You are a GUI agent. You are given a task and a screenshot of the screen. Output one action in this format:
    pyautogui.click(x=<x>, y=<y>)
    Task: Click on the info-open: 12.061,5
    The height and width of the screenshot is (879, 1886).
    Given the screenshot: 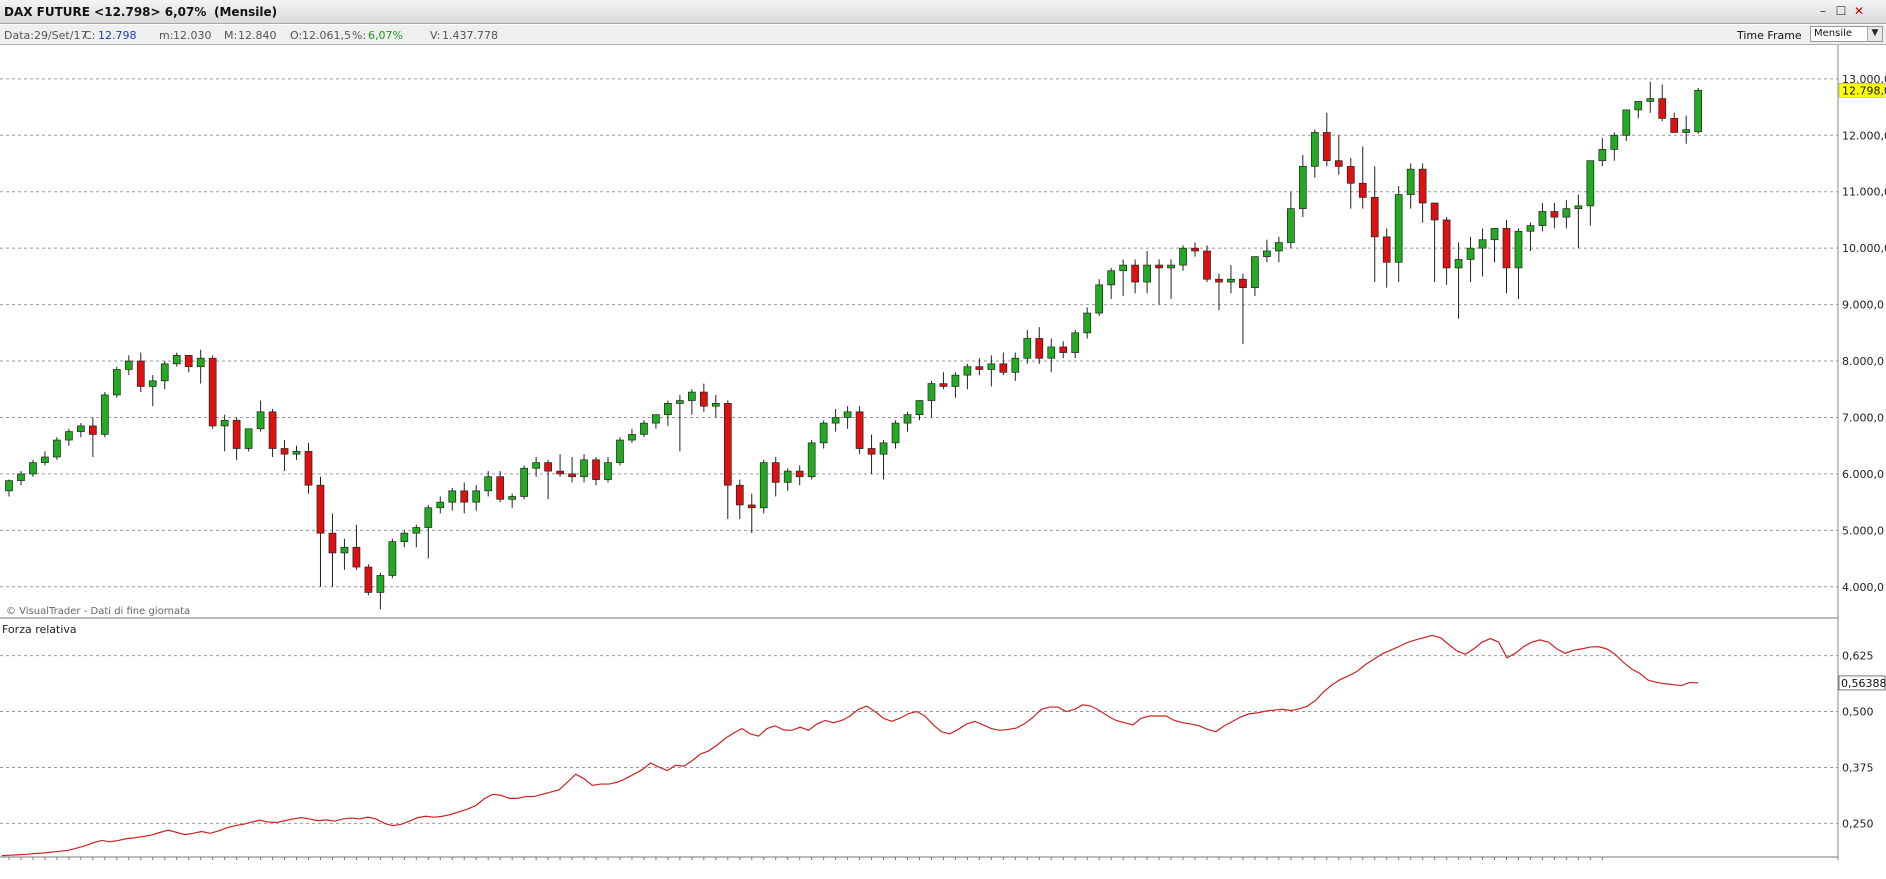 What is the action you would take?
    pyautogui.click(x=326, y=35)
    